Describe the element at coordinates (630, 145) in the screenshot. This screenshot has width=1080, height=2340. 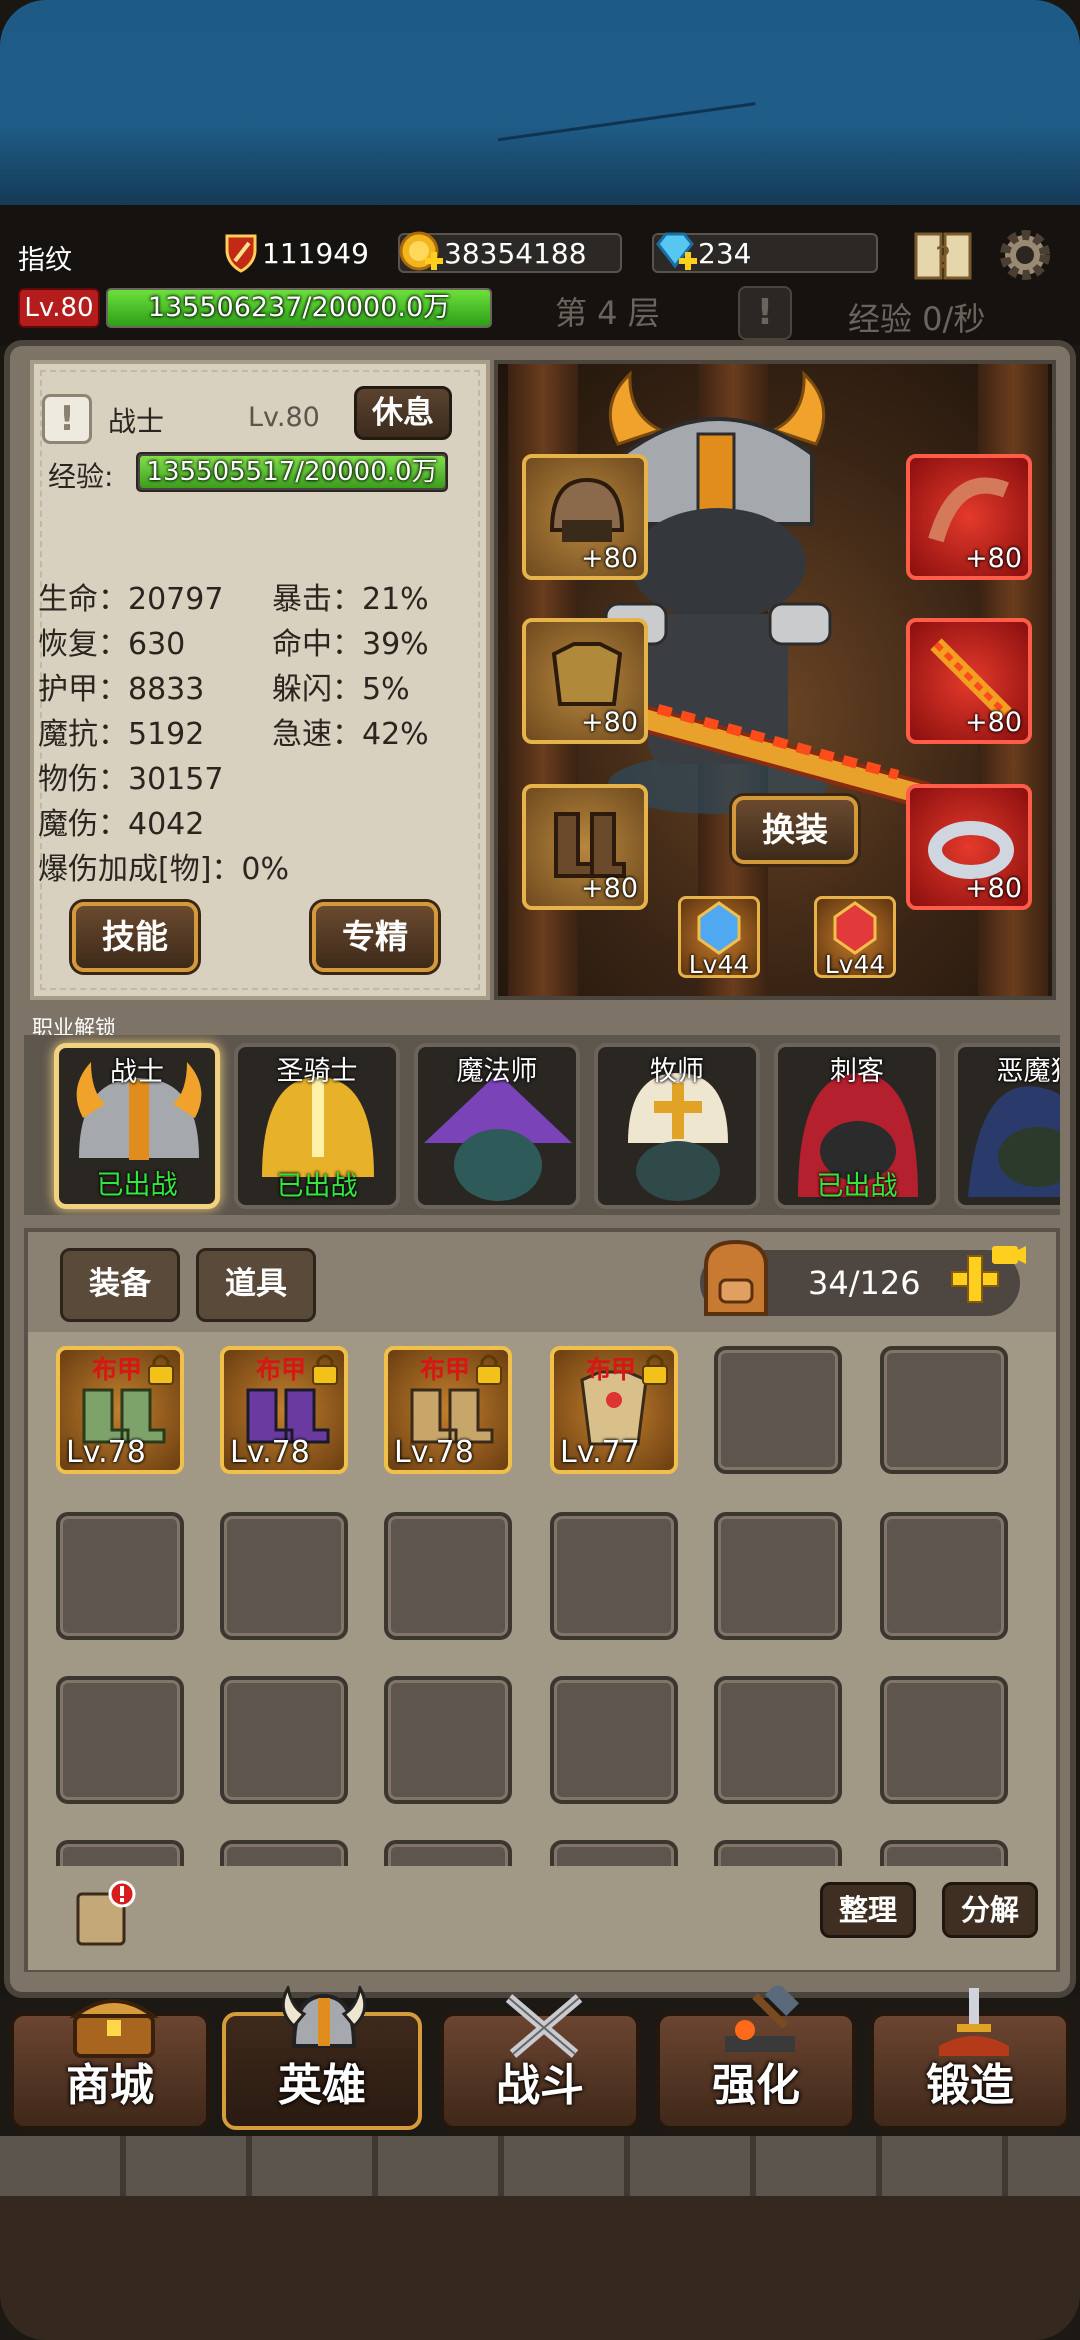
I see `backdrop-crack` at that location.